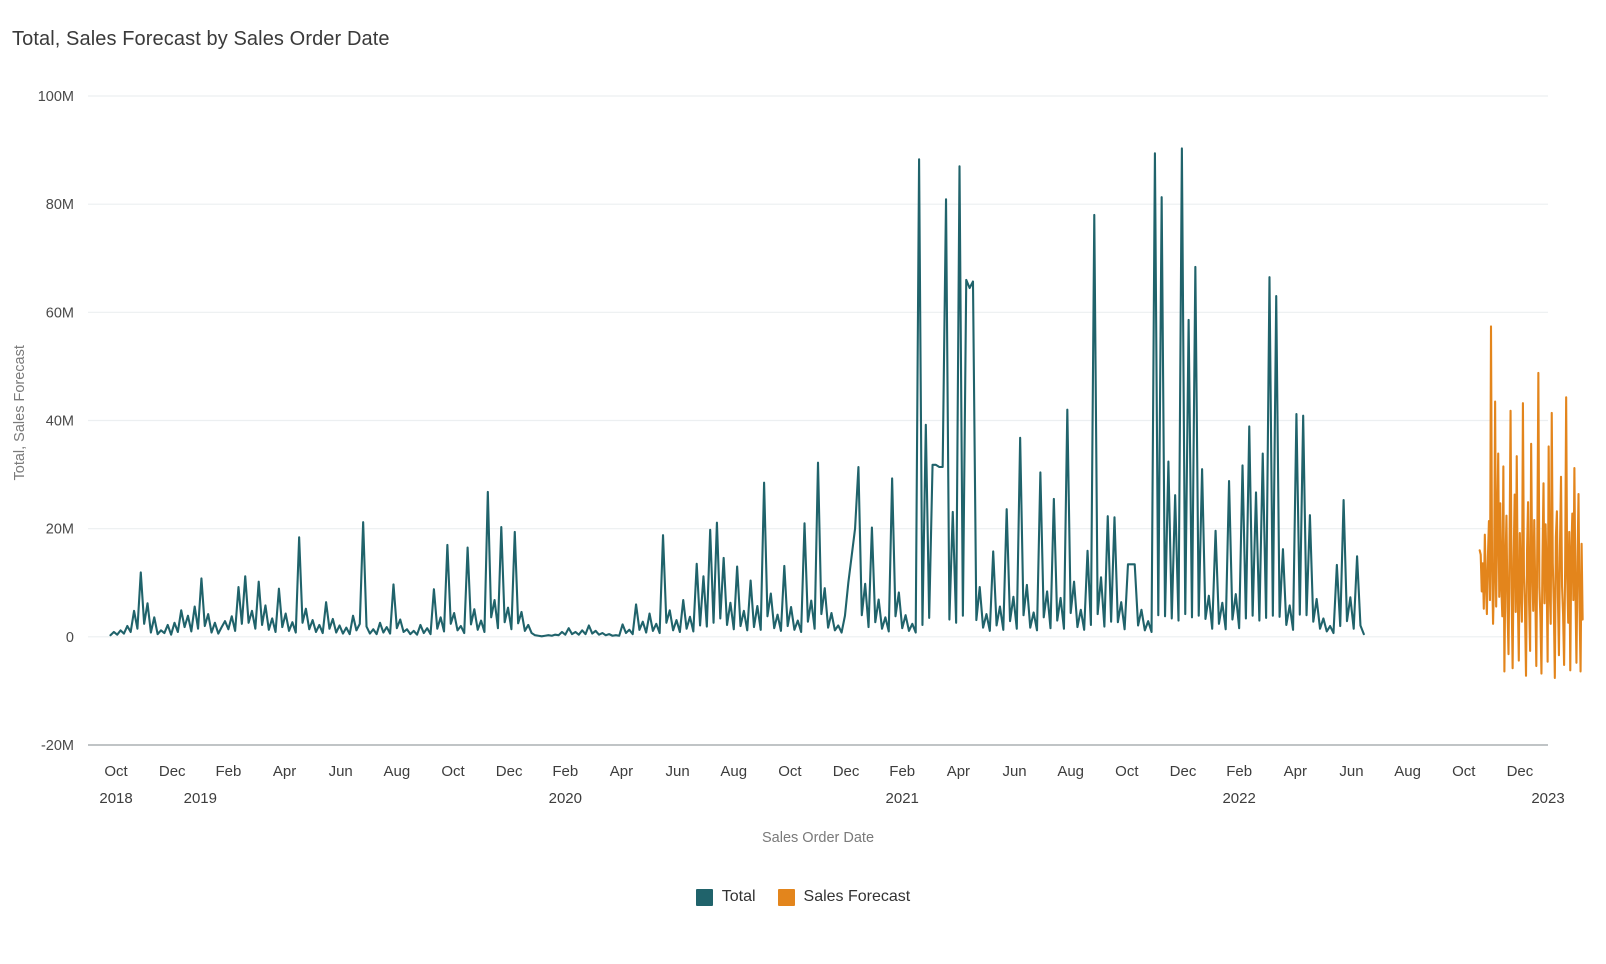  Describe the element at coordinates (1238, 798) in the screenshot. I see `x-axis-year-label: 2022` at that location.